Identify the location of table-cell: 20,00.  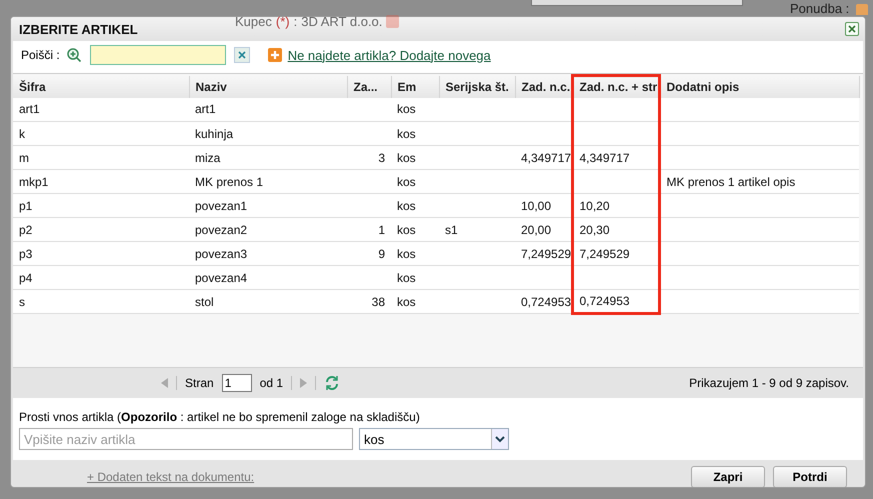
(543, 230).